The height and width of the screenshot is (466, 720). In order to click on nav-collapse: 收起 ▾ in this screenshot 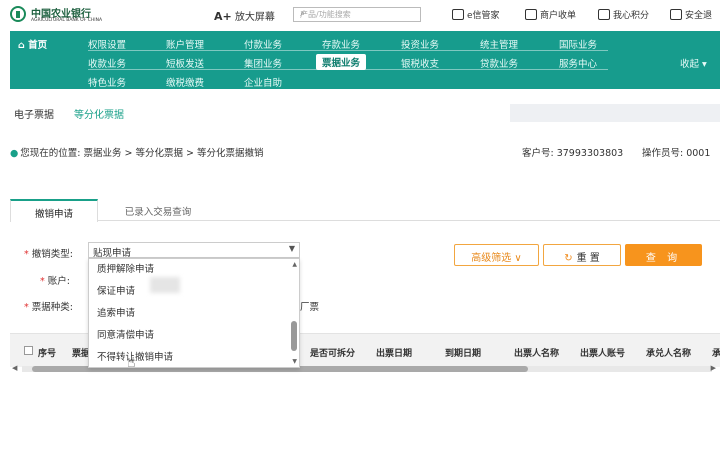, I will do `click(693, 63)`.